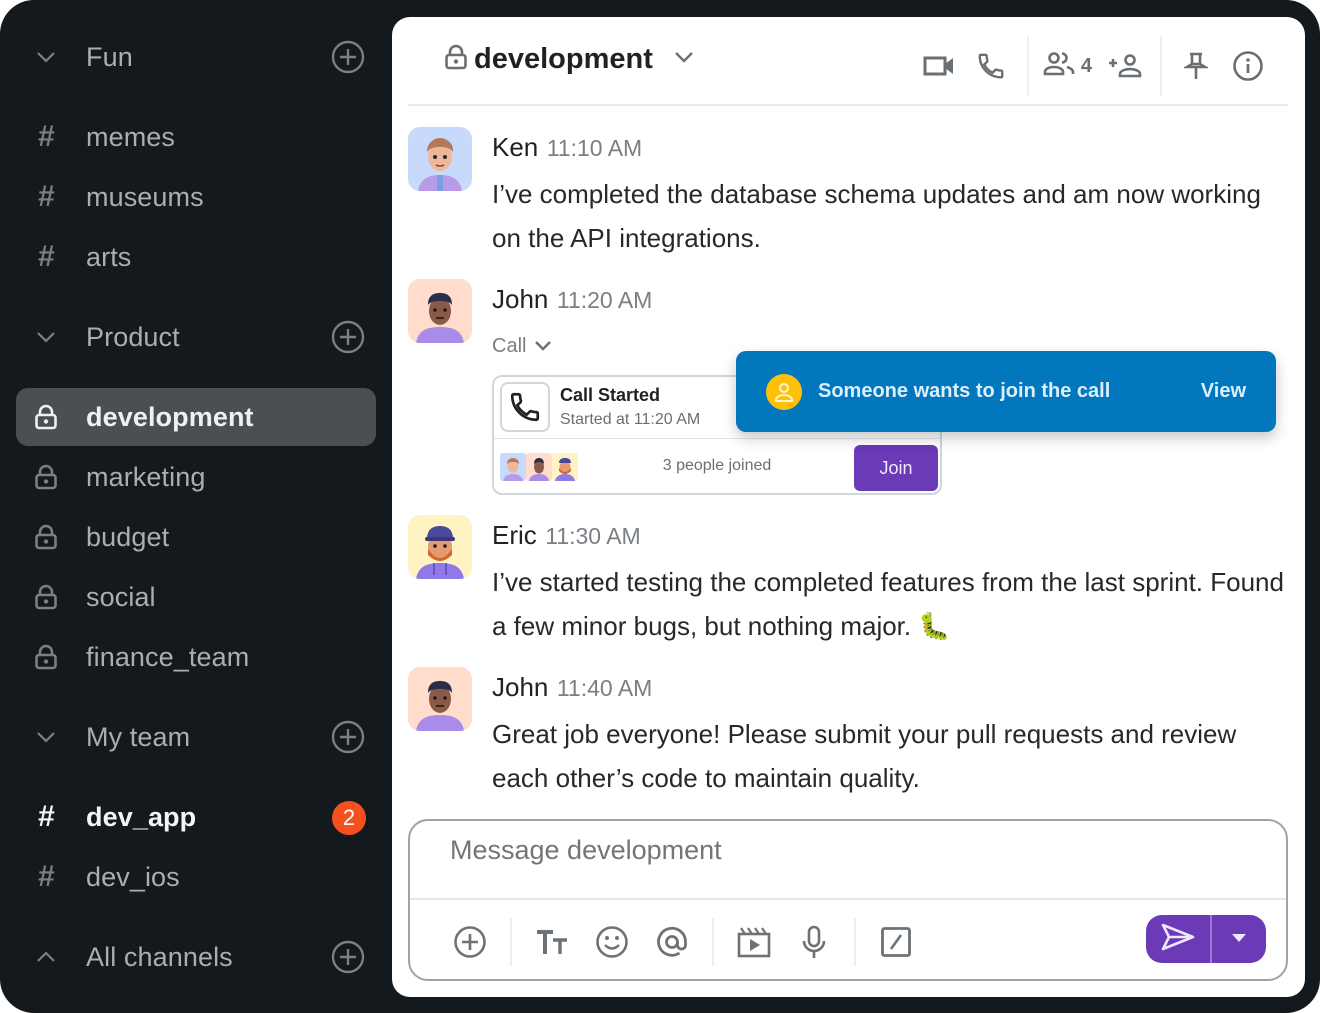  I want to click on author-name: Eric, so click(514, 535).